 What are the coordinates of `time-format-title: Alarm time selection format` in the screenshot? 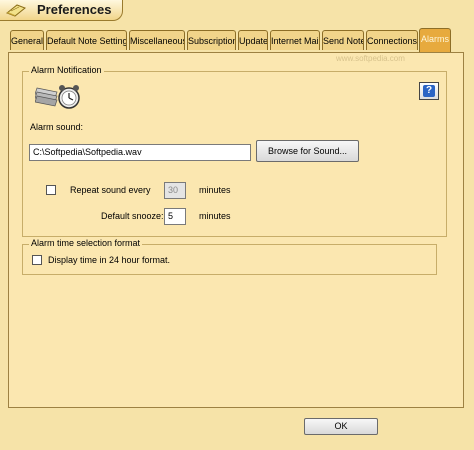 It's located at (86, 243).